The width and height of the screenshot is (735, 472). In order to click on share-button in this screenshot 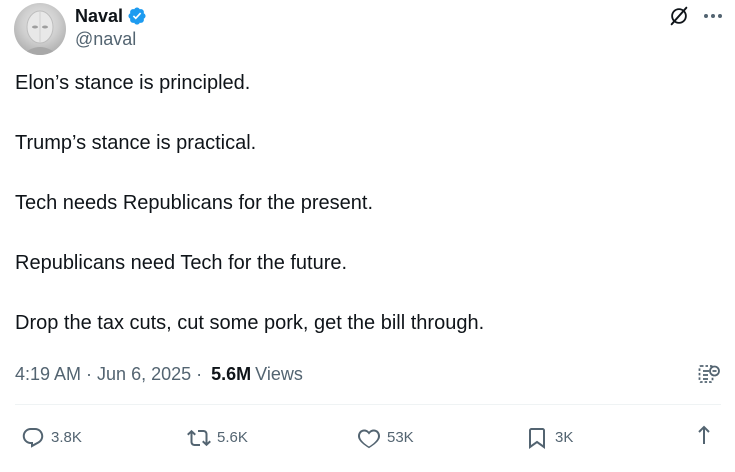, I will do `click(704, 435)`.